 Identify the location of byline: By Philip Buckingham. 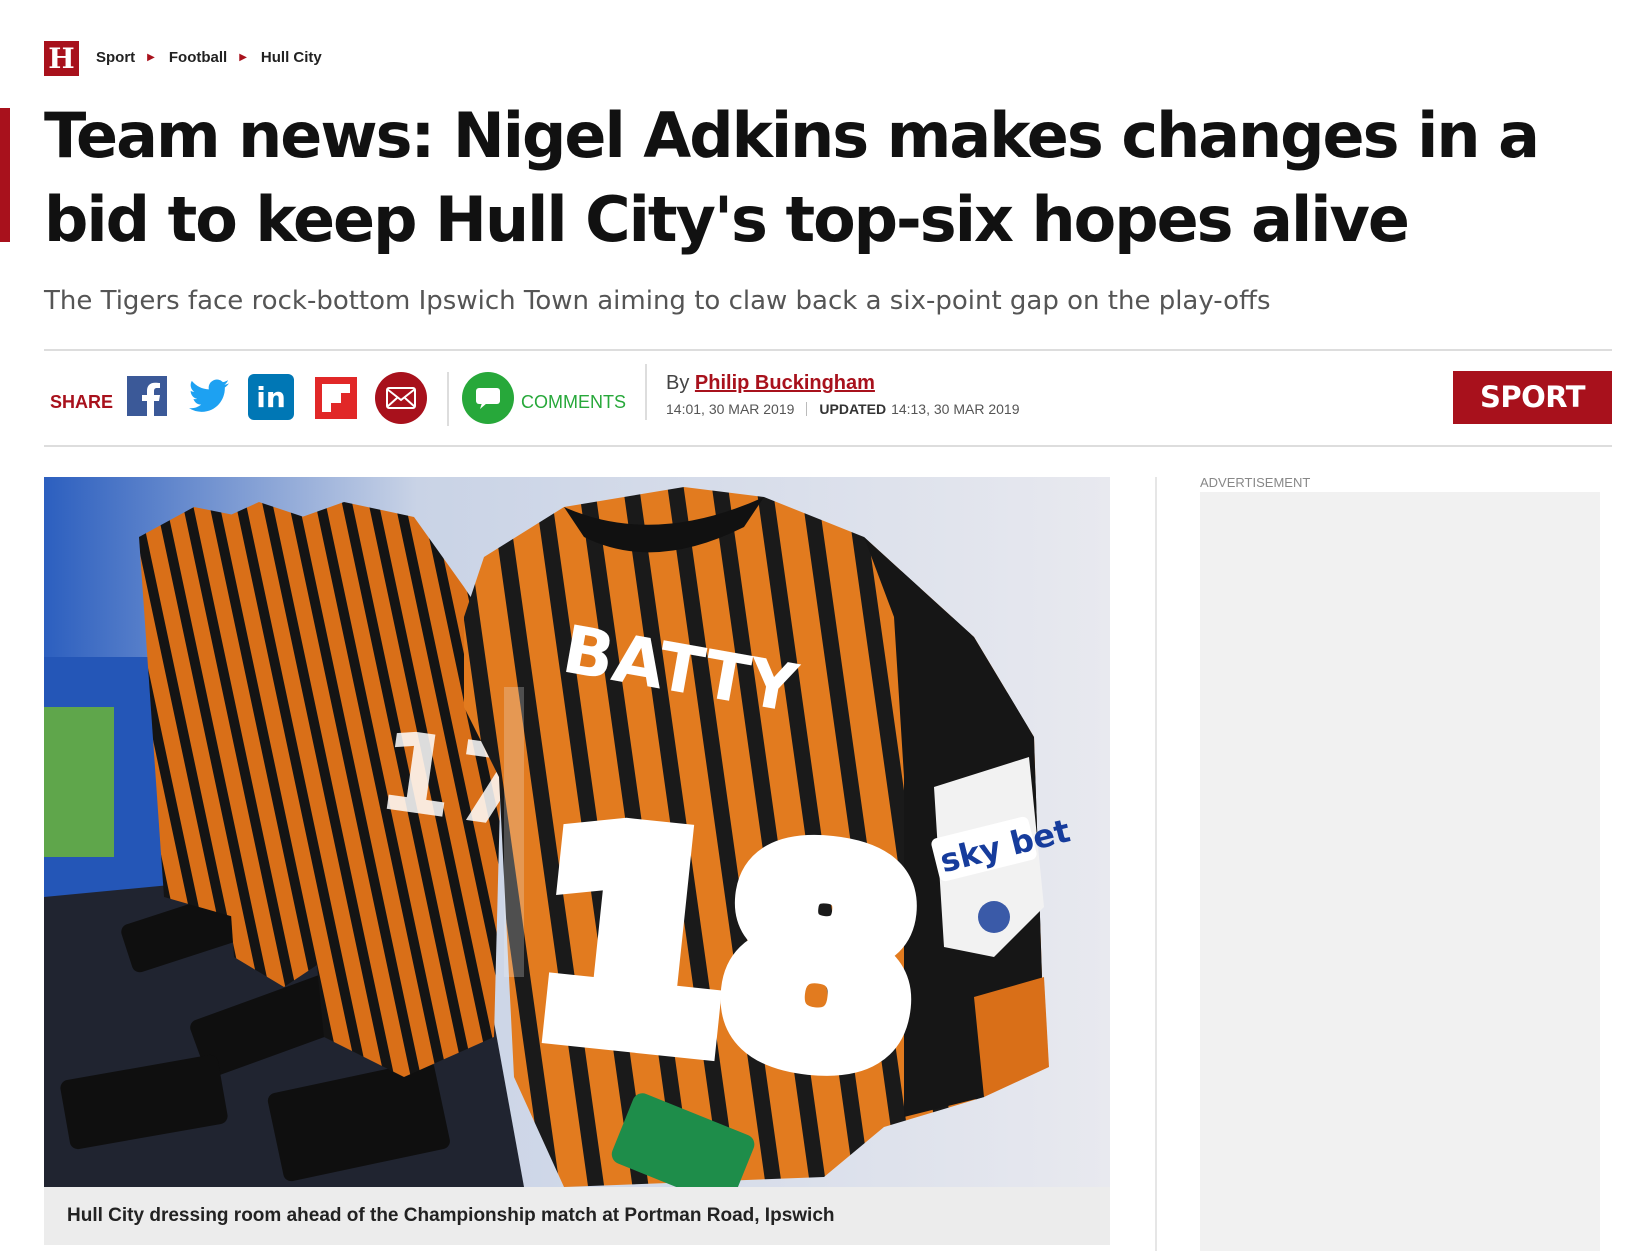
(770, 383).